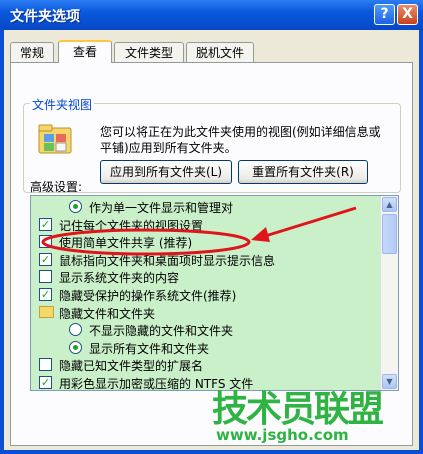 Image resolution: width=423 pixels, height=454 pixels. Describe the element at coordinates (211, 15) in the screenshot. I see `title-bar: 文件夹选项 ? X` at that location.